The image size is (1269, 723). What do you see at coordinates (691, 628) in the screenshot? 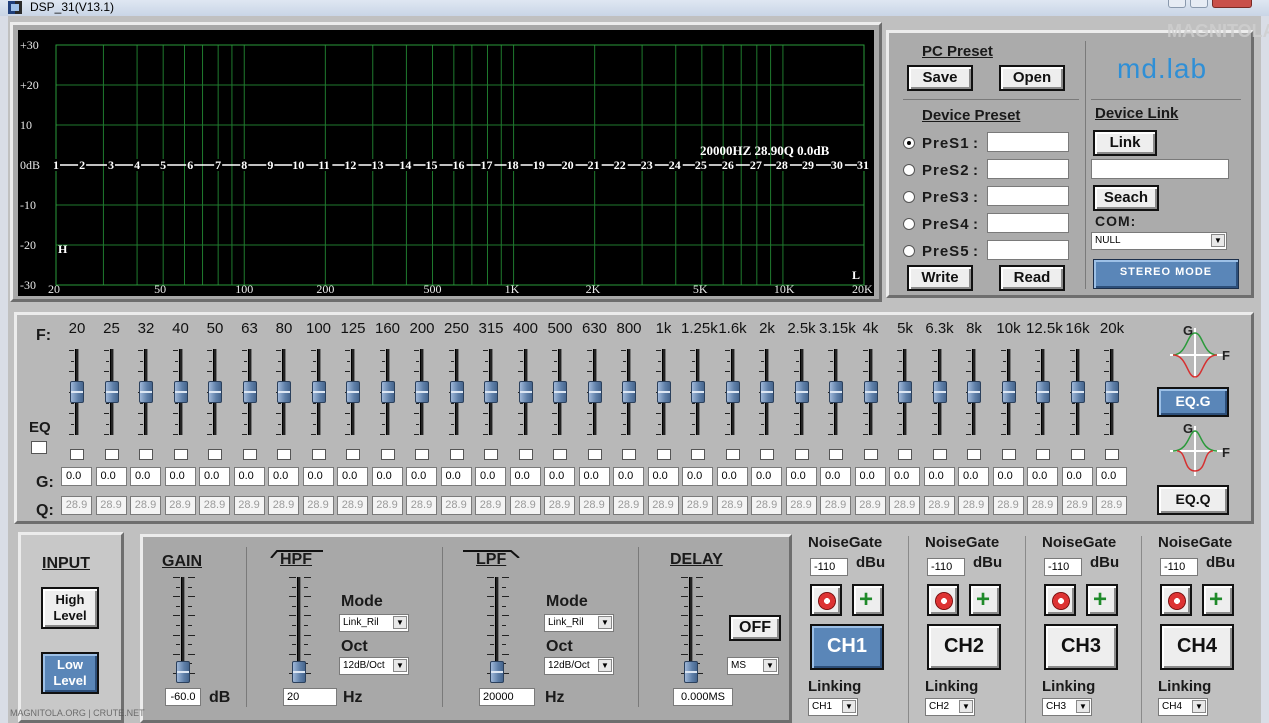
I see `delay-slider` at bounding box center [691, 628].